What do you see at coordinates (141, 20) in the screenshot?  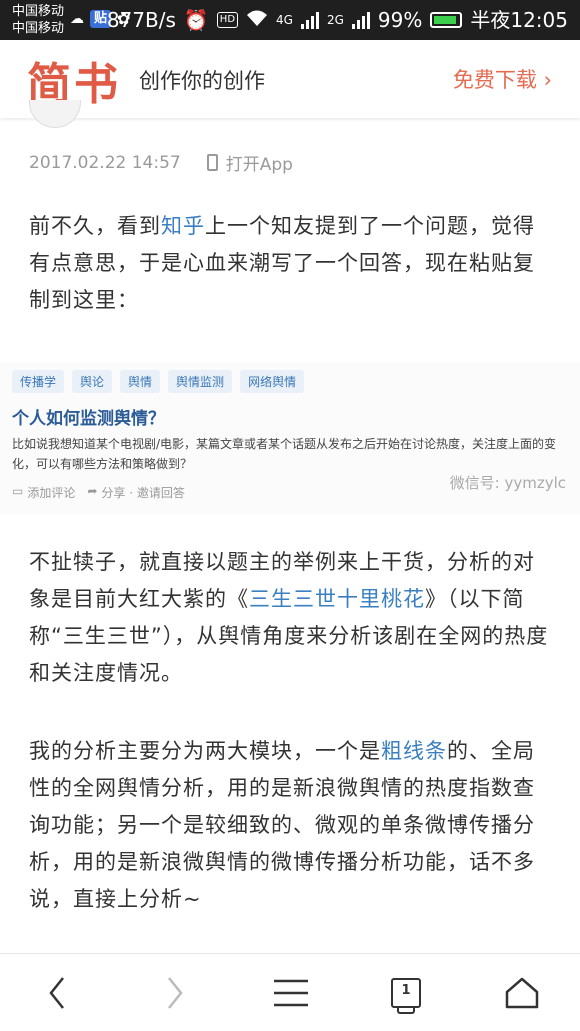 I see `network-speed: 877B/s` at bounding box center [141, 20].